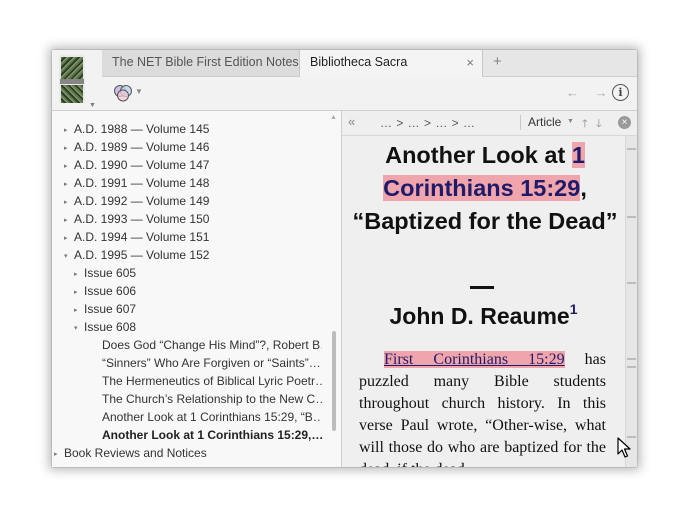 This screenshot has height=520, width=693. I want to click on tab-bibliotheca-sacra: Bibliotheca Sacra ×, so click(391, 63).